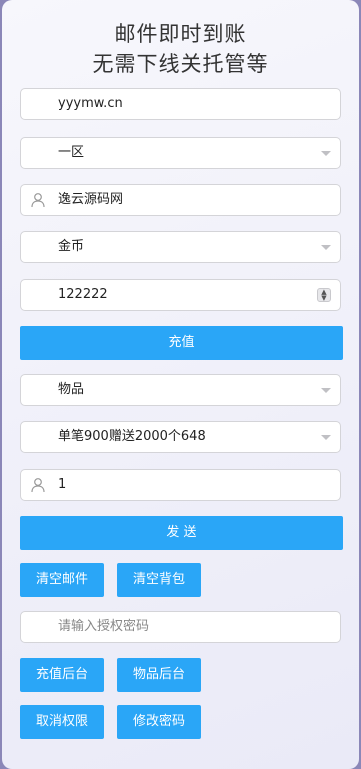 Image resolution: width=361 pixels, height=769 pixels. I want to click on auth-password-placeholder: 请输入授权密码, so click(104, 626).